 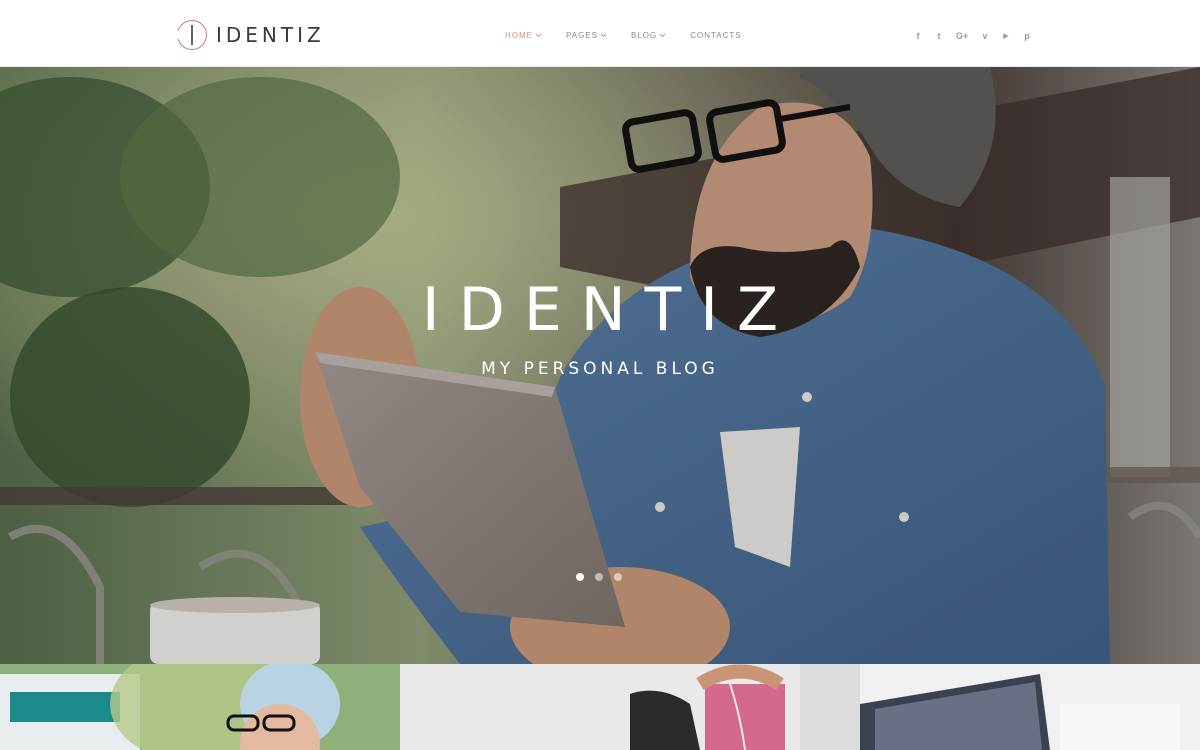 I want to click on site-logo: IDENTIZ, so click(x=250, y=35).